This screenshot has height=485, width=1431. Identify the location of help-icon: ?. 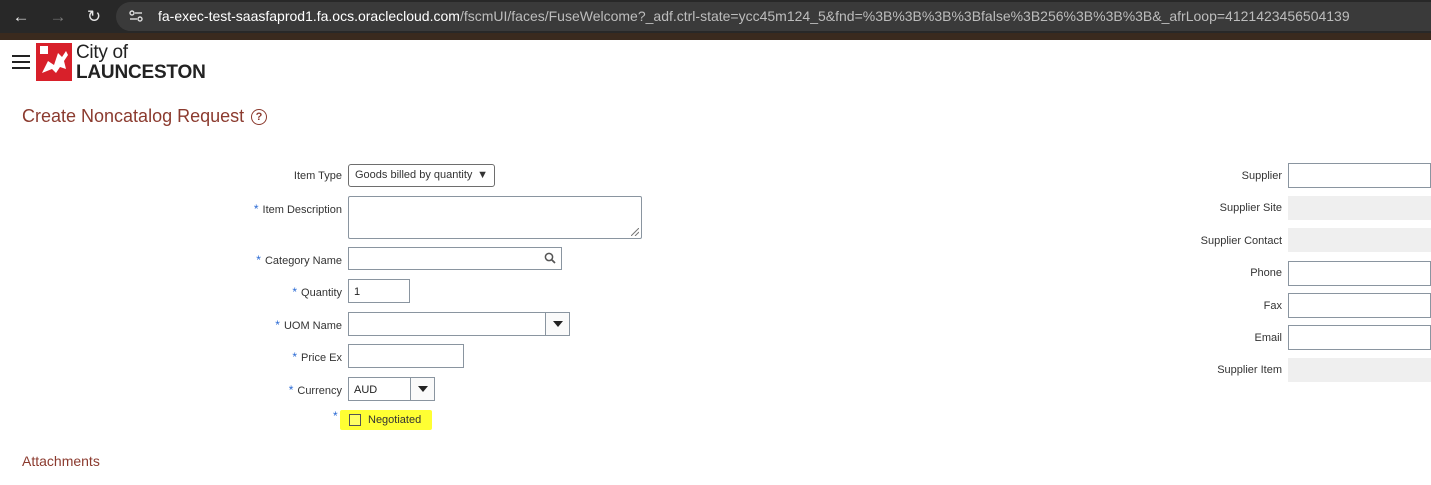
(259, 117).